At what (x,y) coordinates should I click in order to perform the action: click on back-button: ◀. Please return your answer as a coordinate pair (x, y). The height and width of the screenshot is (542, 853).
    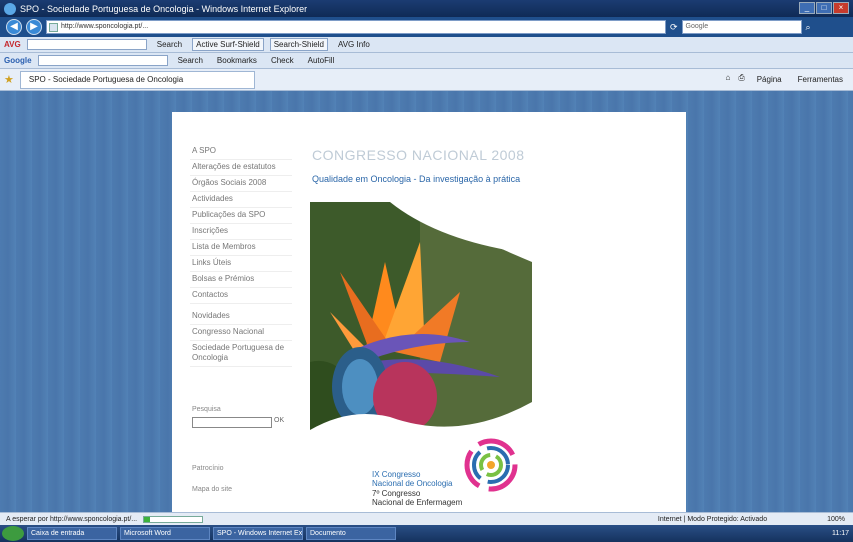
    Looking at the image, I should click on (14, 27).